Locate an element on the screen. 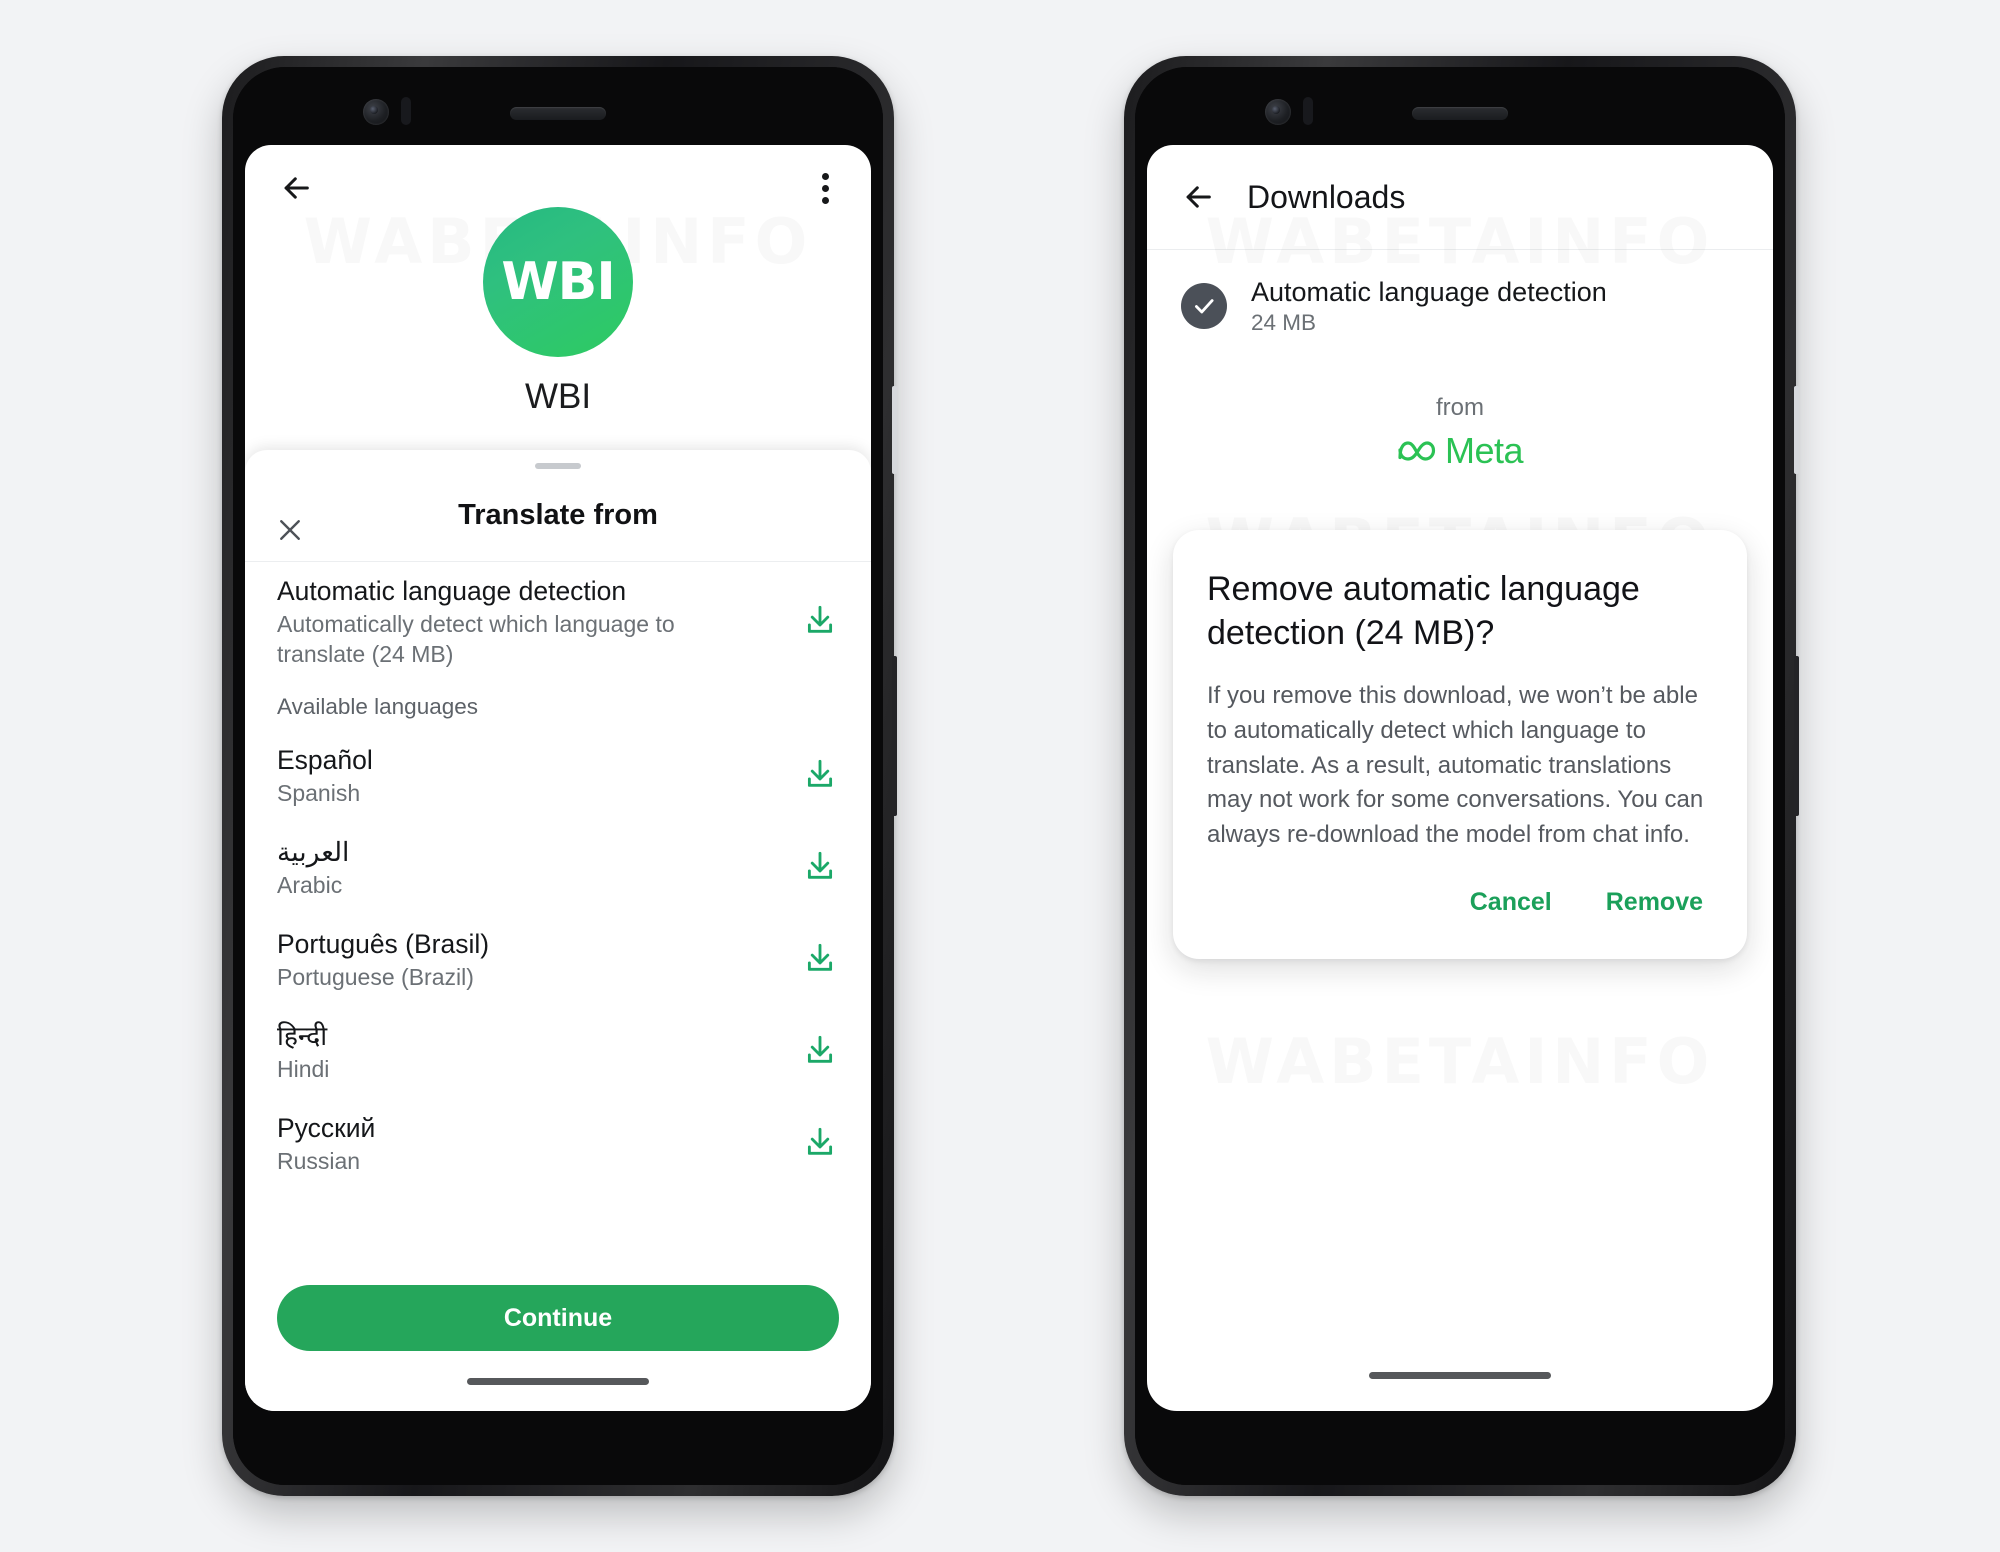 The height and width of the screenshot is (1552, 2000). language-english-name: Arabic is located at coordinates (310, 884).